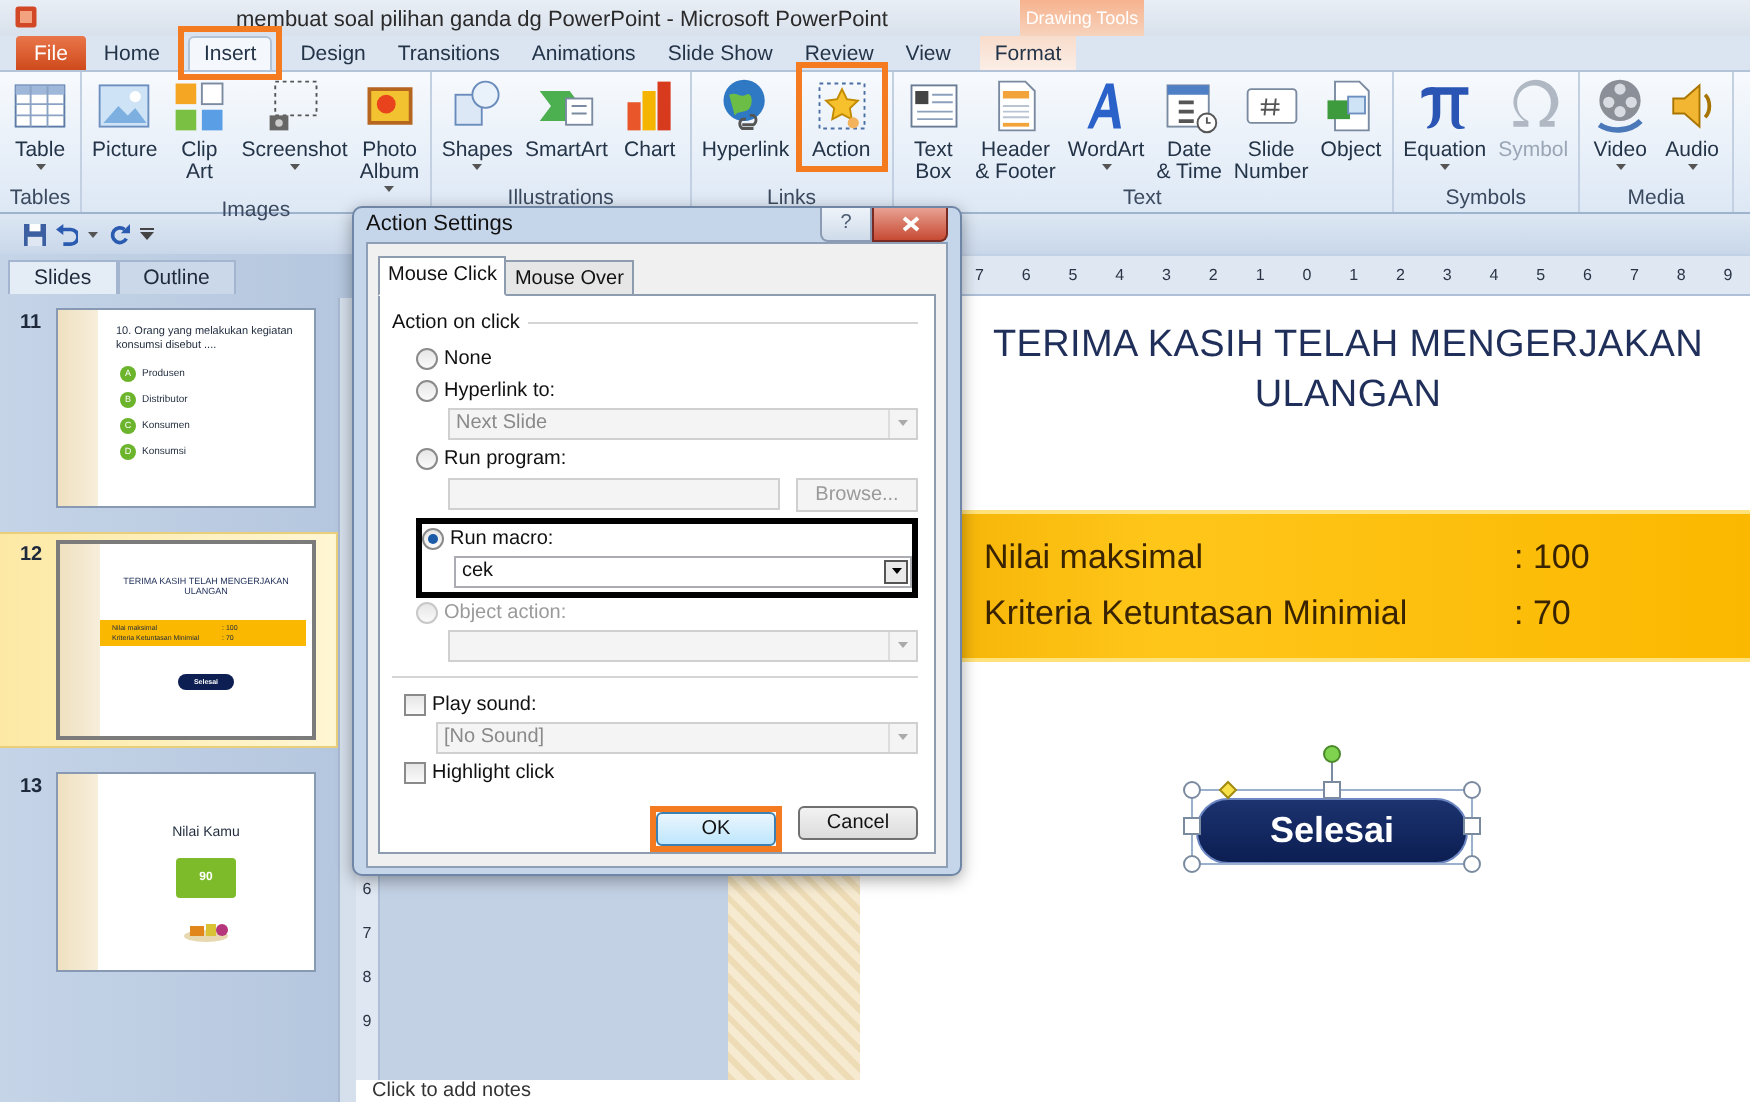  What do you see at coordinates (1692, 124) in the screenshot?
I see `ribbon-button: Audio` at bounding box center [1692, 124].